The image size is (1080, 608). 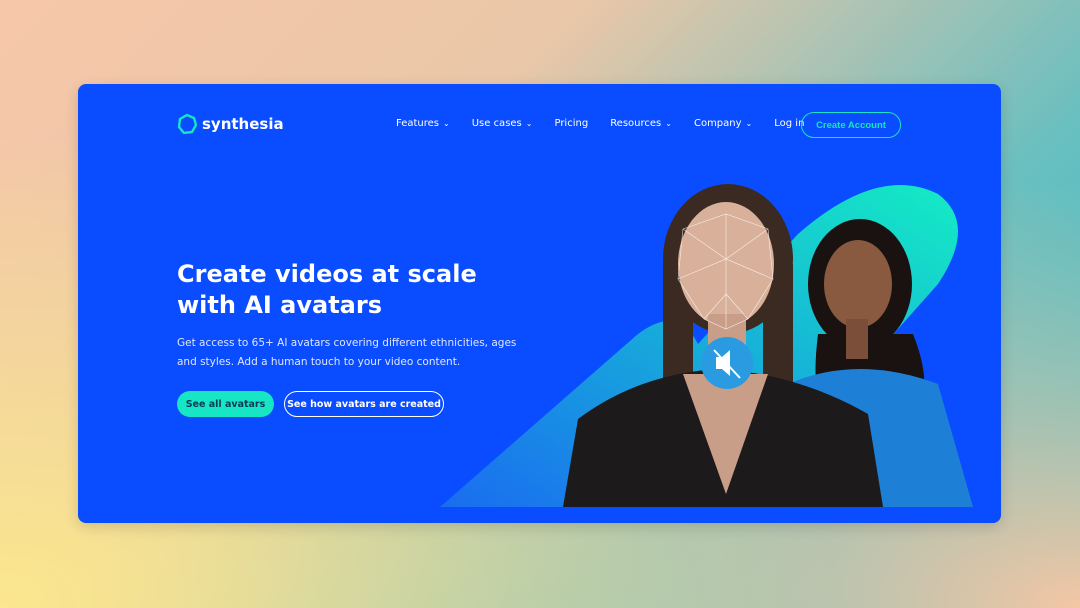 What do you see at coordinates (327, 289) in the screenshot?
I see `hero-title: Create videos at scale with AI avatars` at bounding box center [327, 289].